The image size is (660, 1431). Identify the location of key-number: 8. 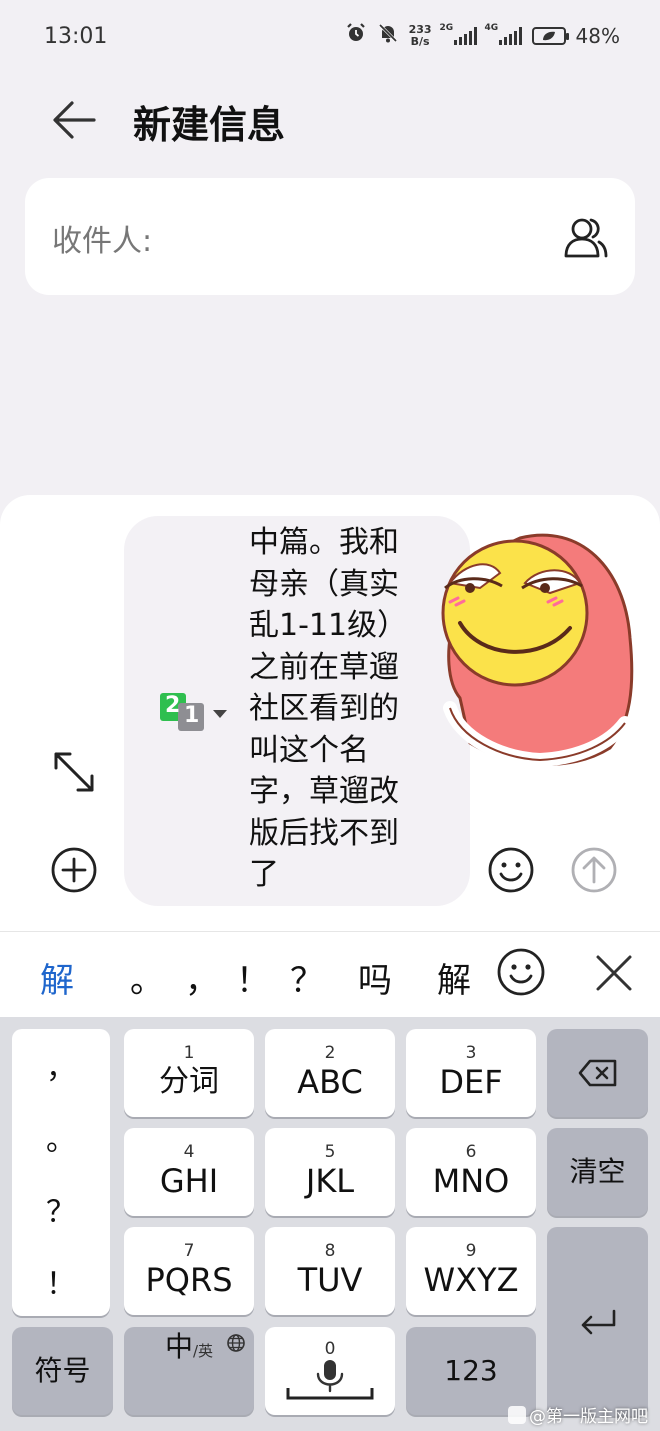
(330, 1251).